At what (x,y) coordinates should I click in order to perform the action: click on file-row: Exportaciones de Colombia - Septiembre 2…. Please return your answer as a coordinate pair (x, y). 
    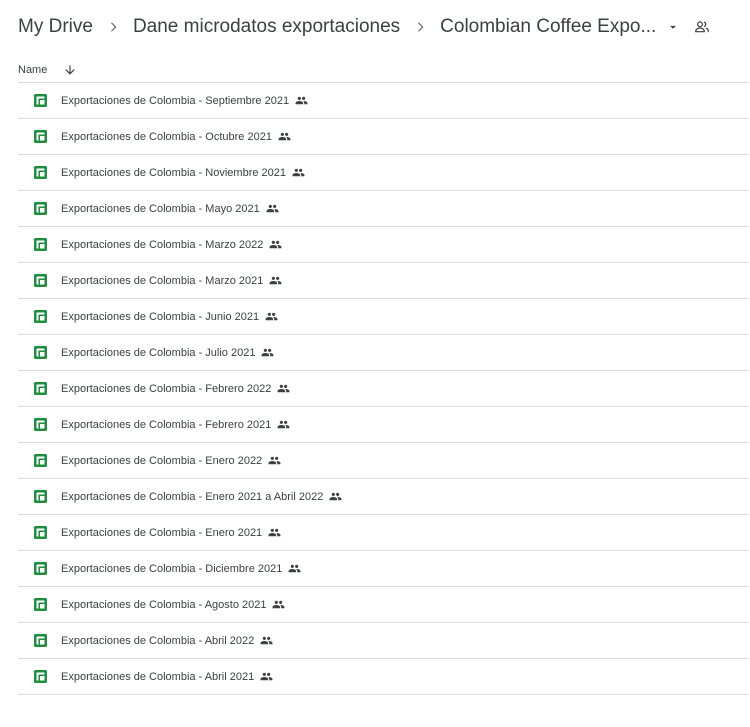
    Looking at the image, I should click on (383, 101).